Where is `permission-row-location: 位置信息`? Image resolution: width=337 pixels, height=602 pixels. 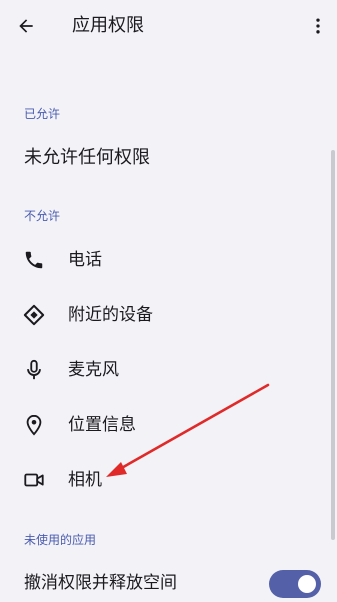 permission-row-location: 位置信息 is located at coordinates (165, 425).